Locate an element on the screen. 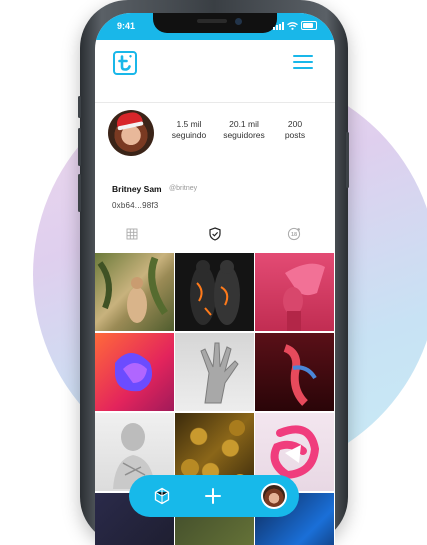 The width and height of the screenshot is (427, 545). pink-head-artwork is located at coordinates (304, 297).